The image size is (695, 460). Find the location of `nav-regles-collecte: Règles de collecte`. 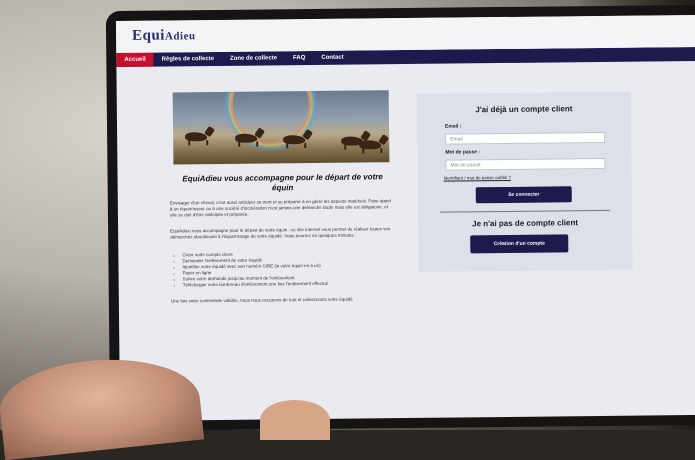

nav-regles-collecte: Règles de collecte is located at coordinates (188, 59).